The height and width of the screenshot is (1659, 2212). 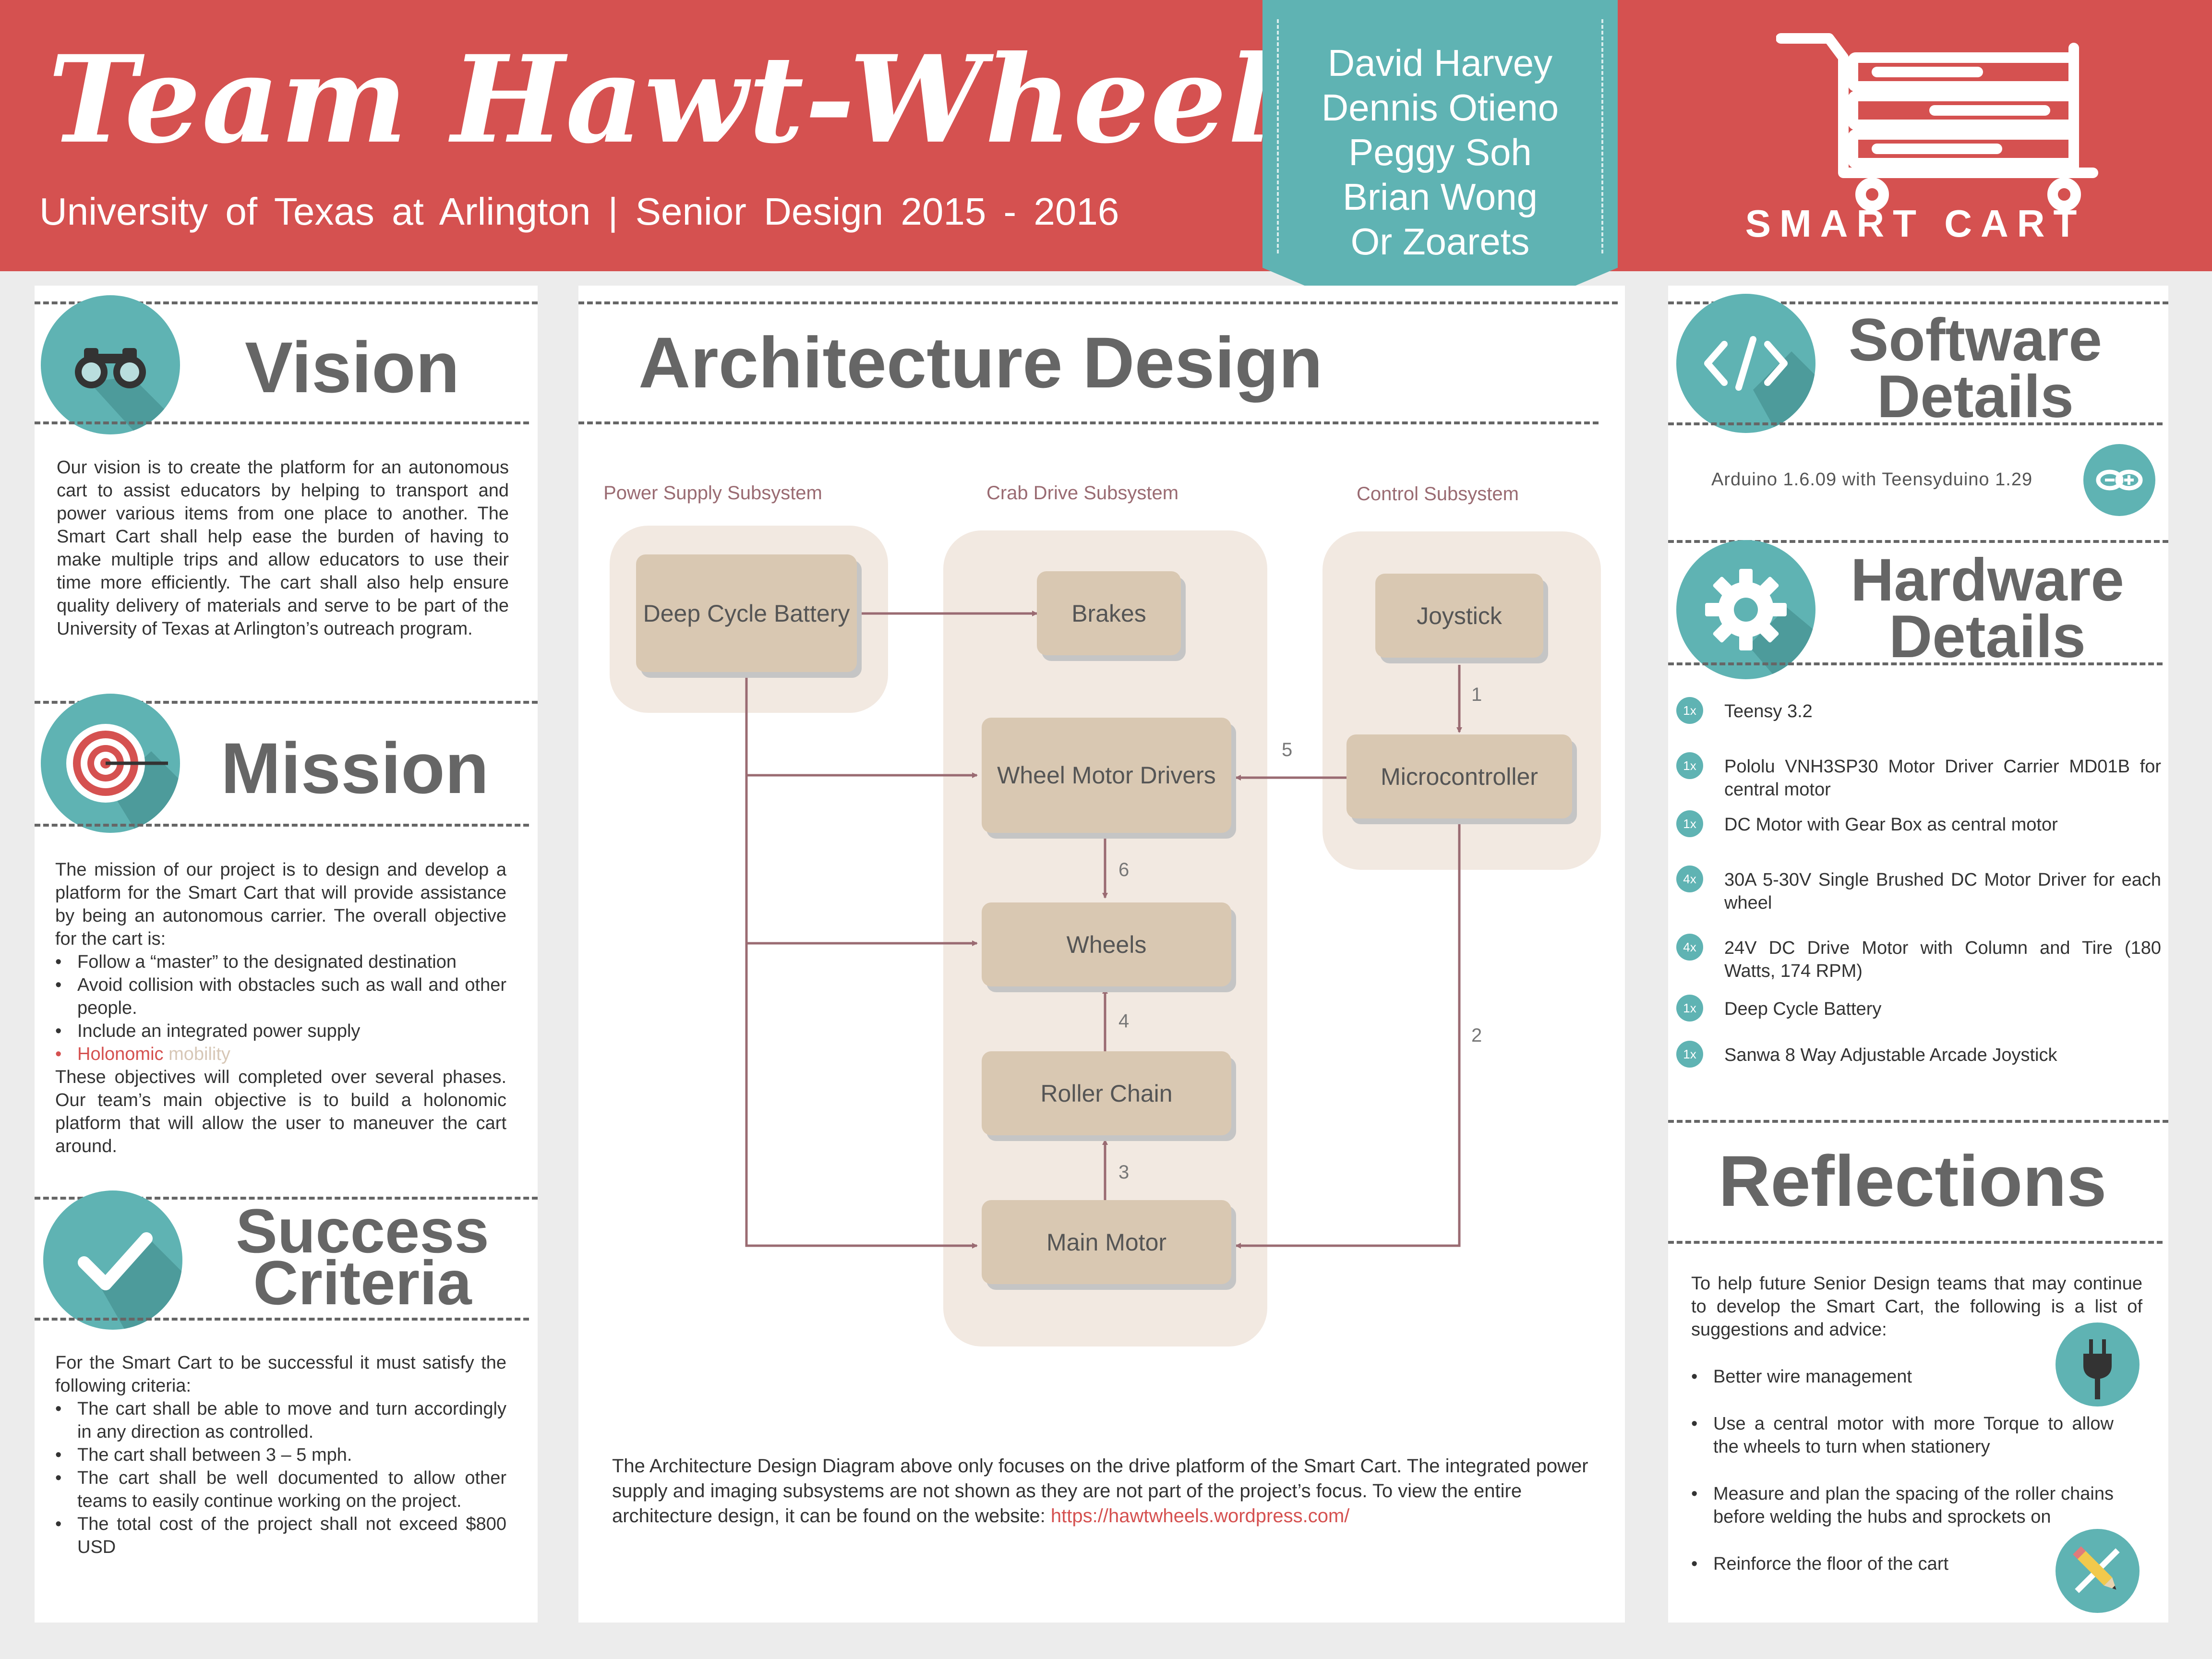 What do you see at coordinates (281, 1054) in the screenshot?
I see `list-item: Holonomic mobility` at bounding box center [281, 1054].